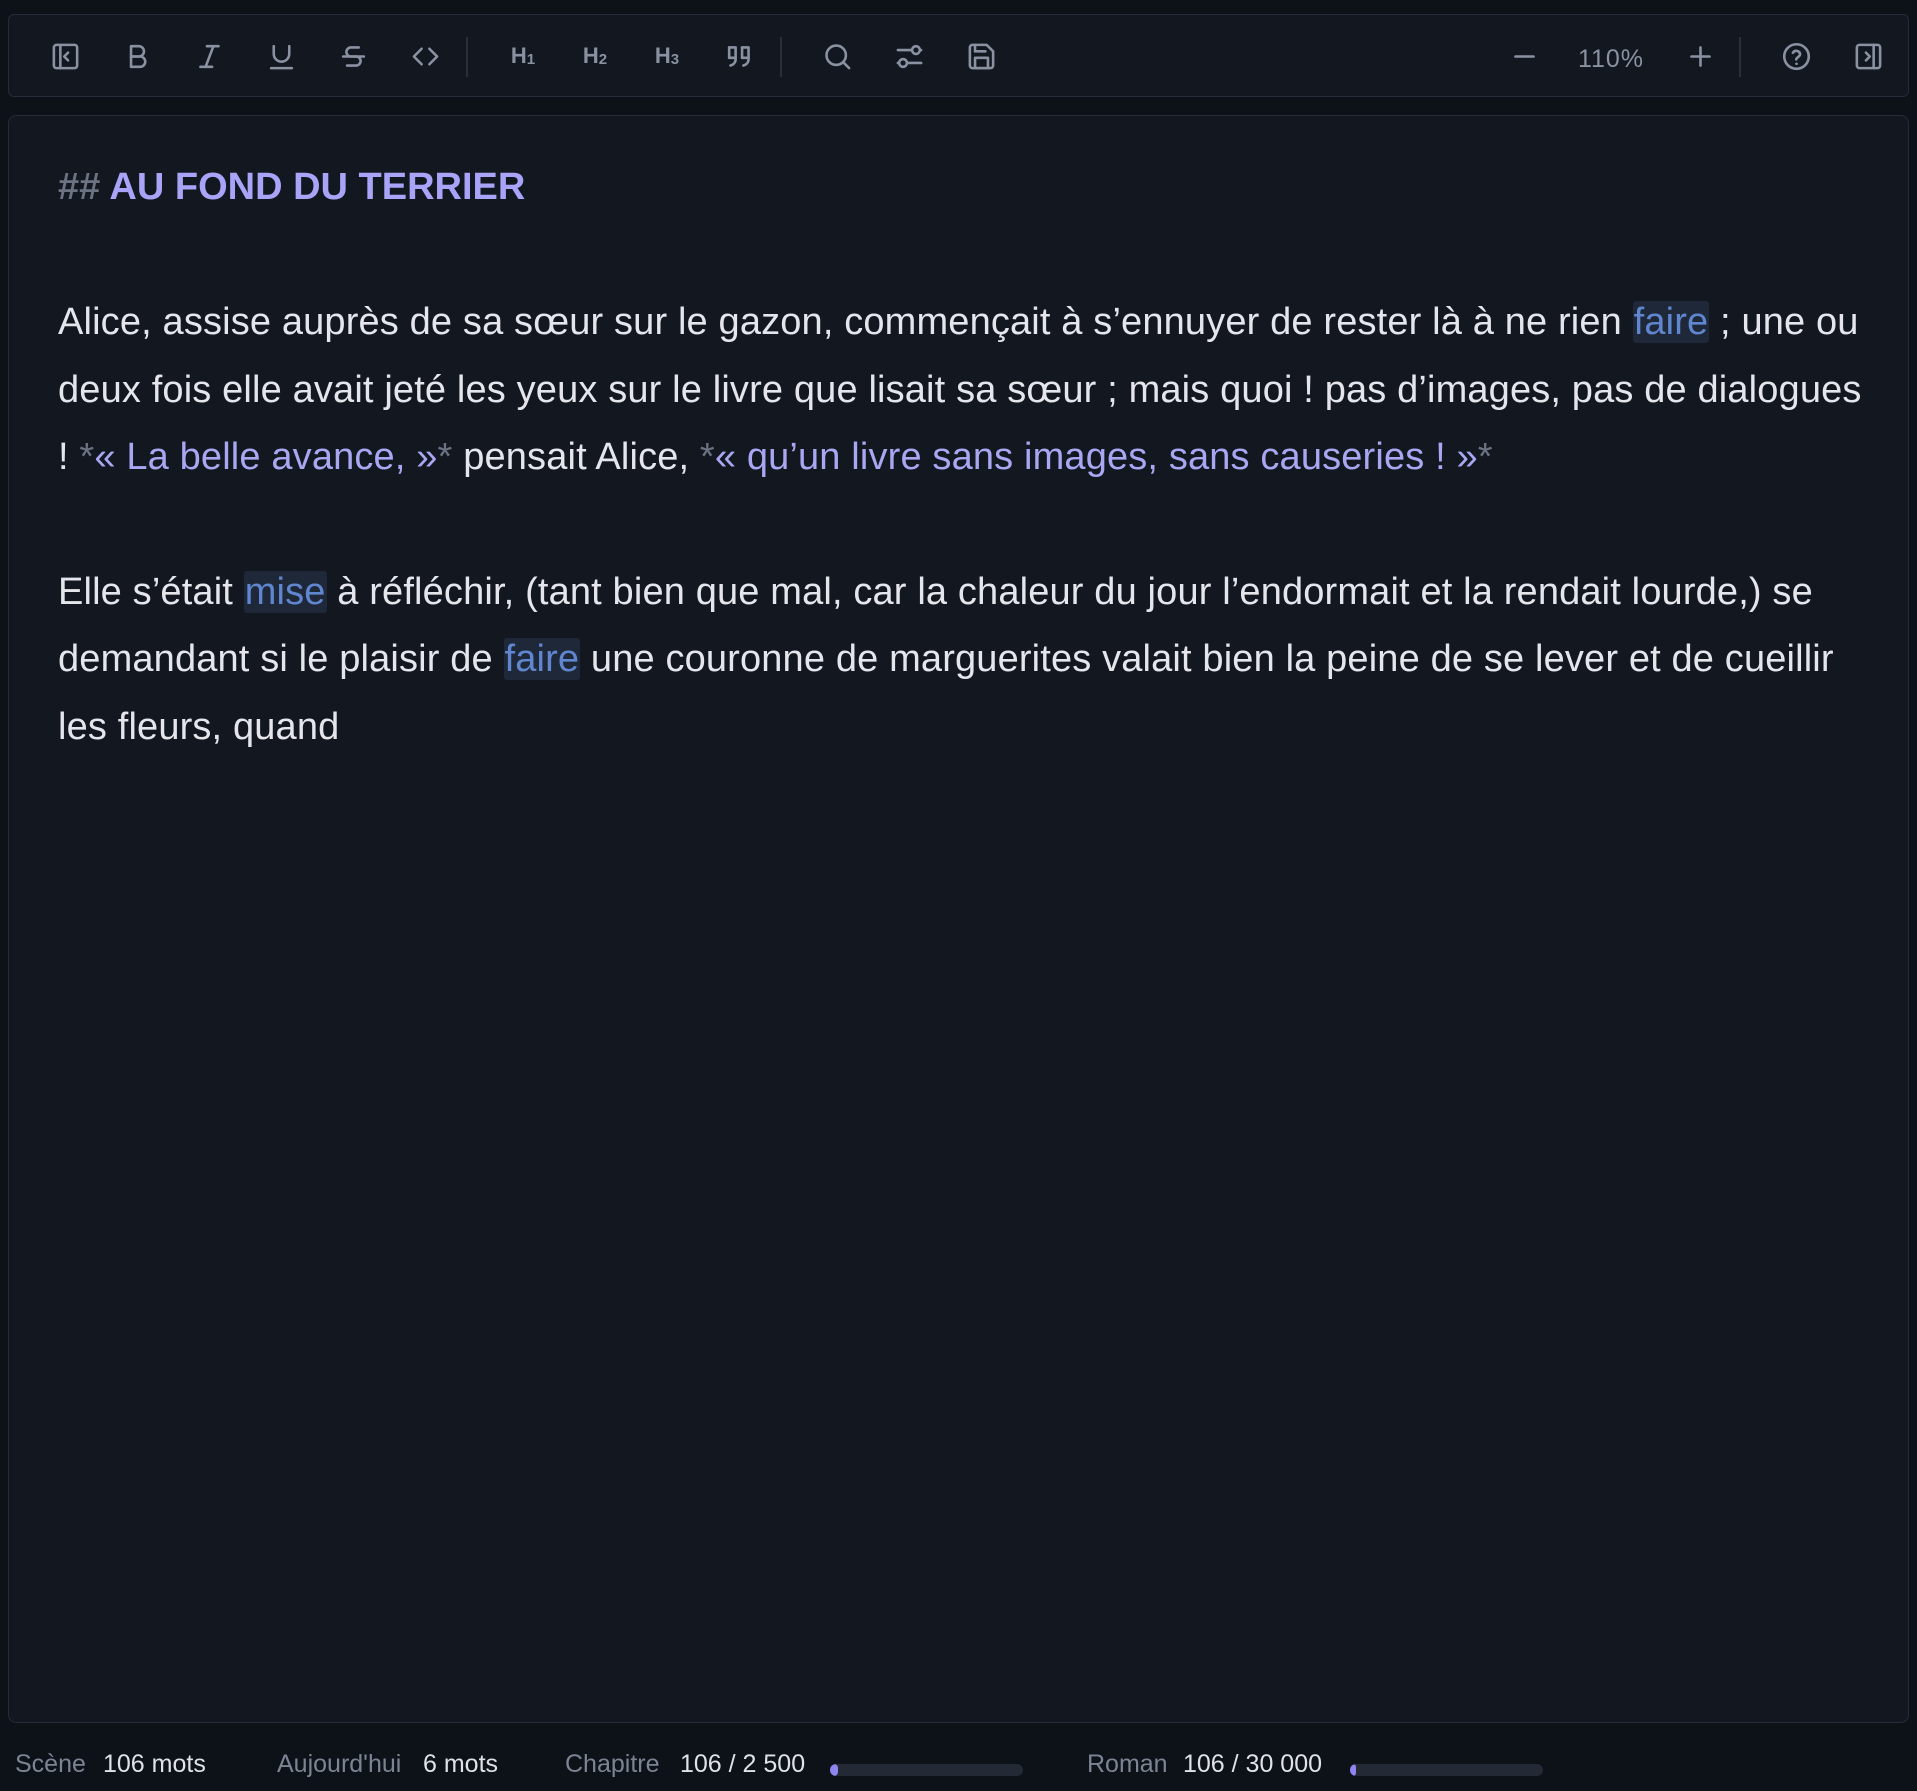  I want to click on underline-button, so click(281, 56).